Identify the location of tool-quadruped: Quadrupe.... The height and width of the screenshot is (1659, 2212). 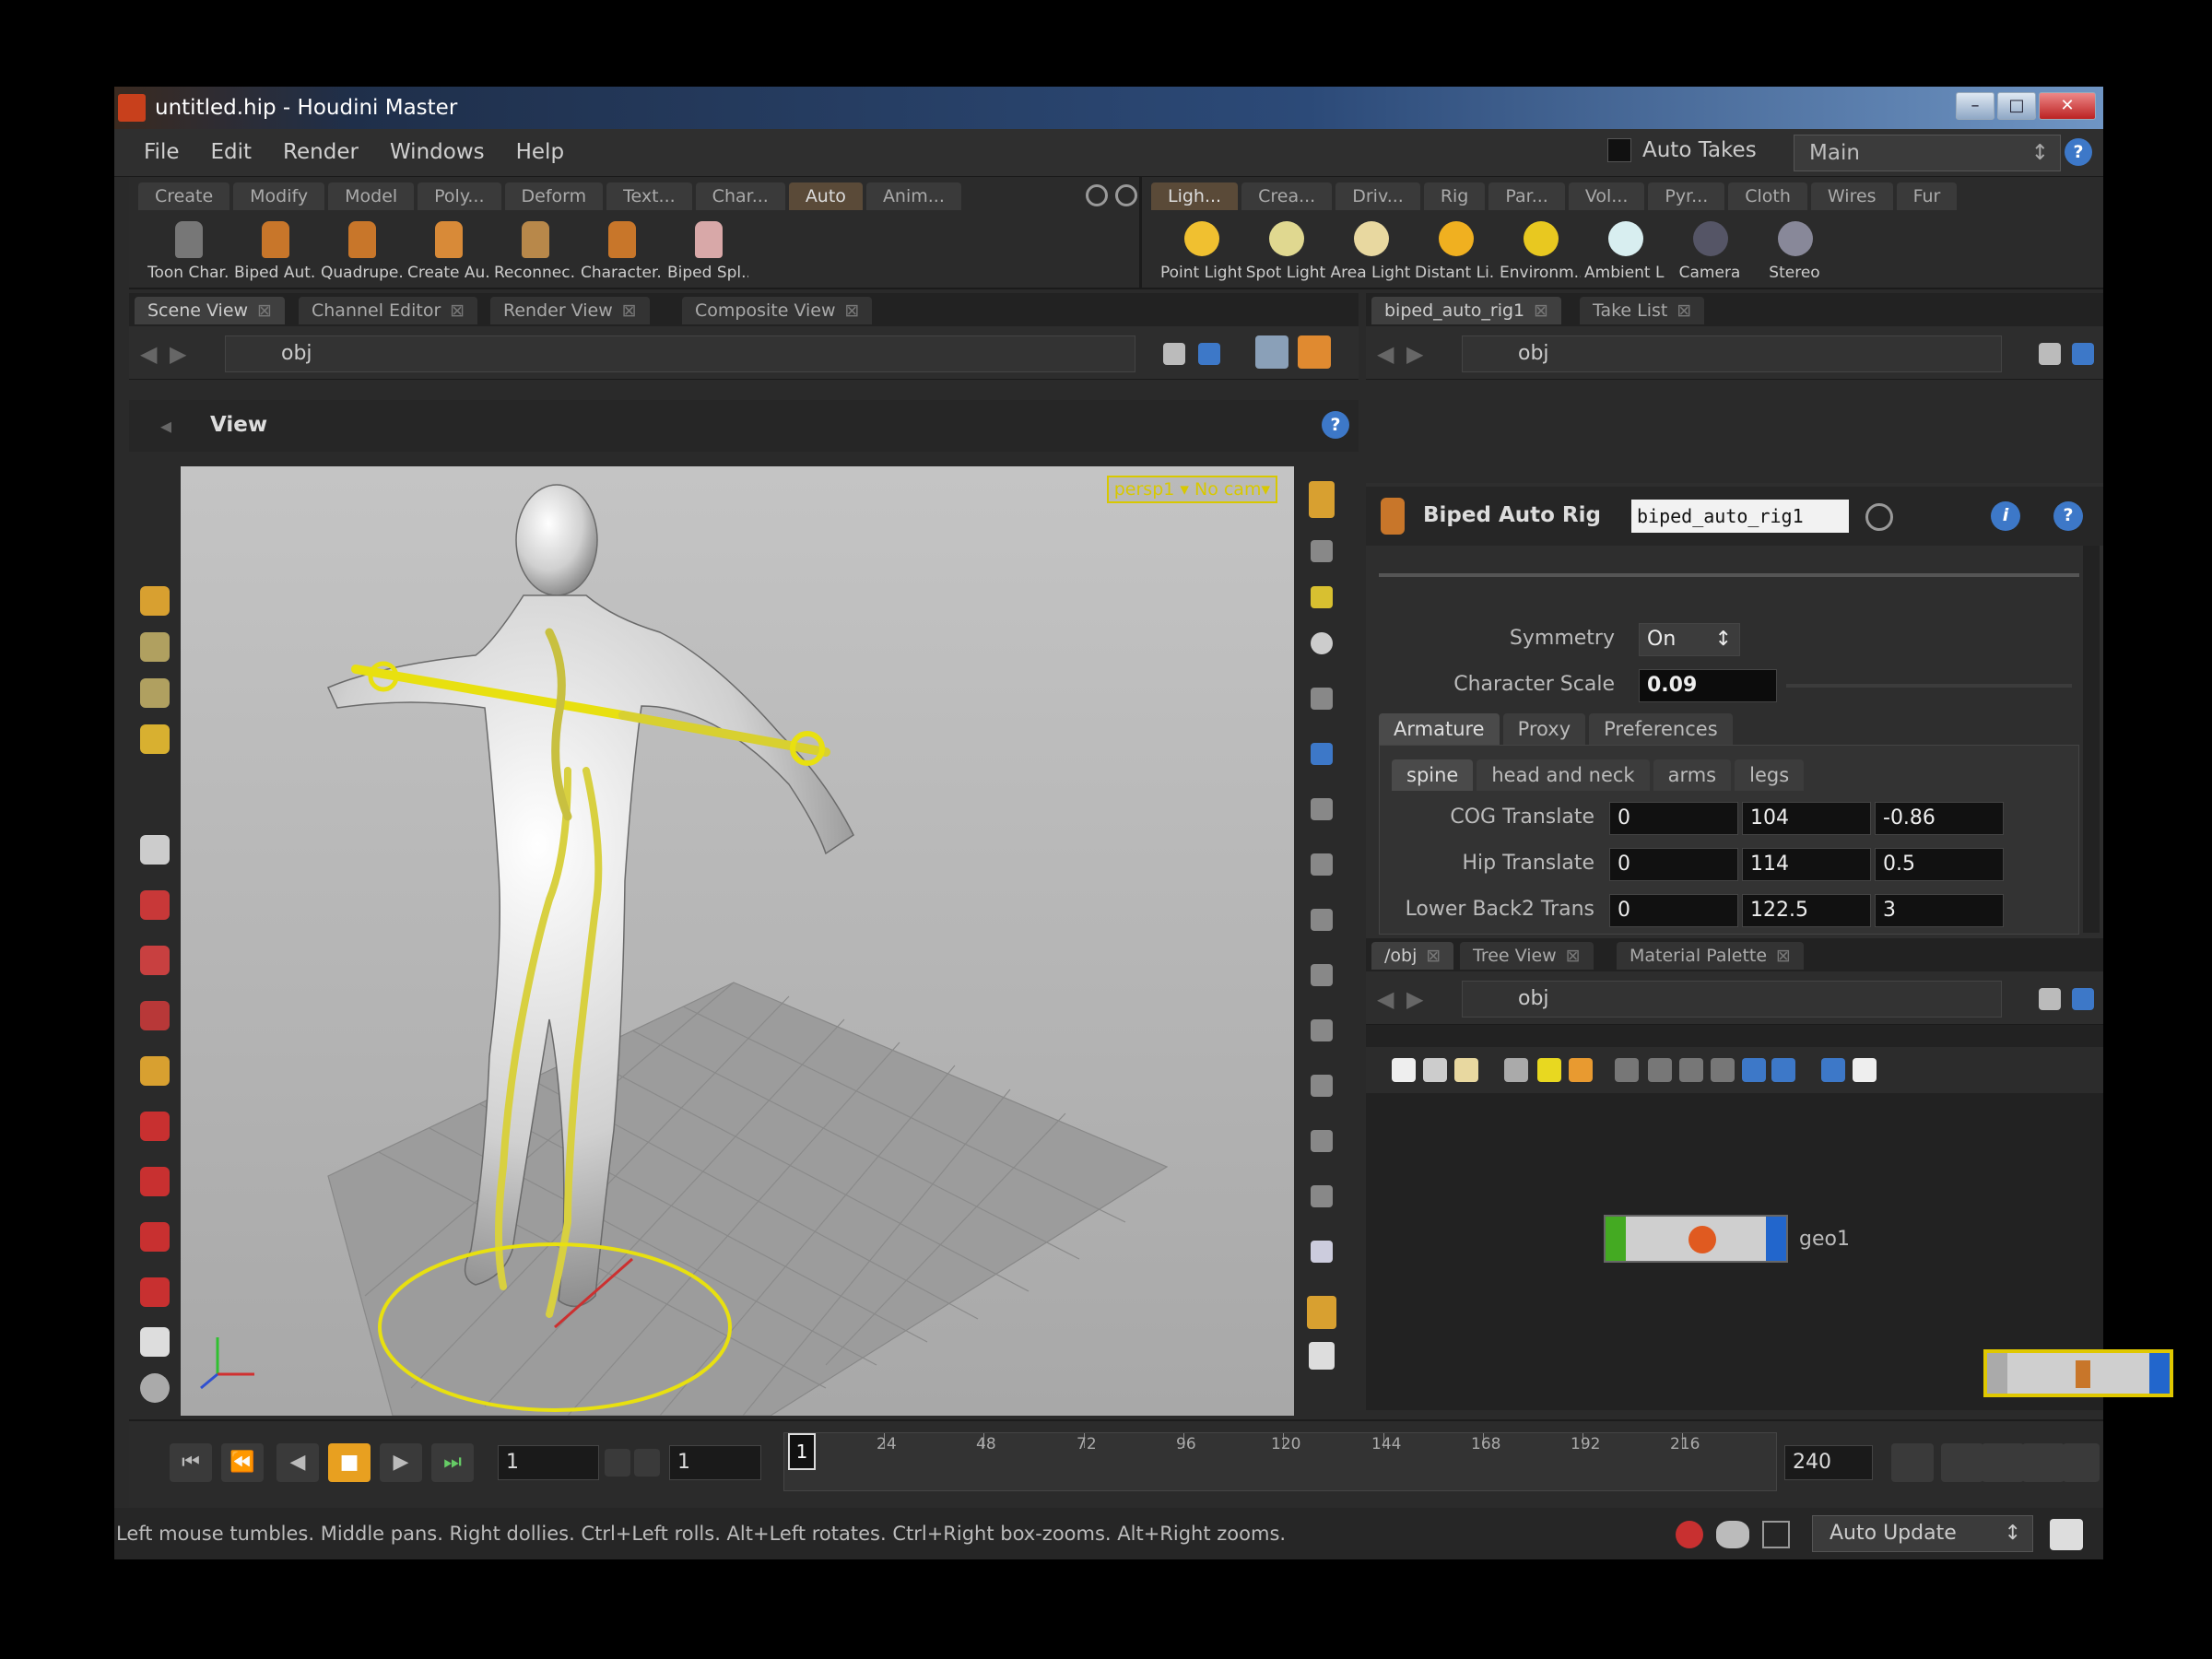
(361, 251).